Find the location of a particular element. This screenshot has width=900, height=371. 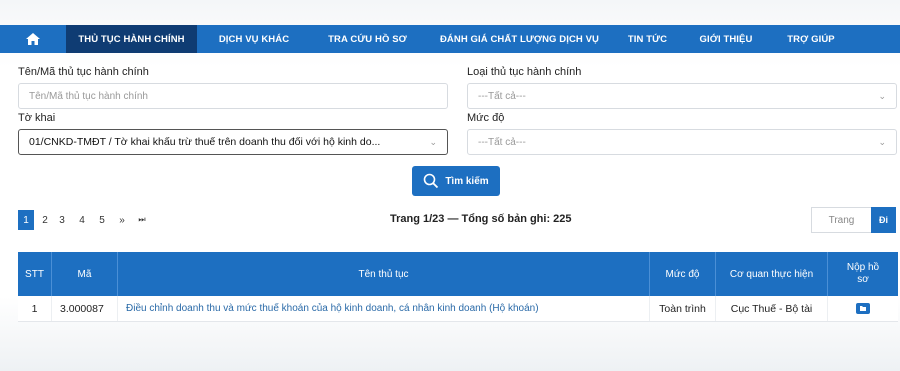

procedure-type-value: ---Tất cả--- is located at coordinates (502, 96).